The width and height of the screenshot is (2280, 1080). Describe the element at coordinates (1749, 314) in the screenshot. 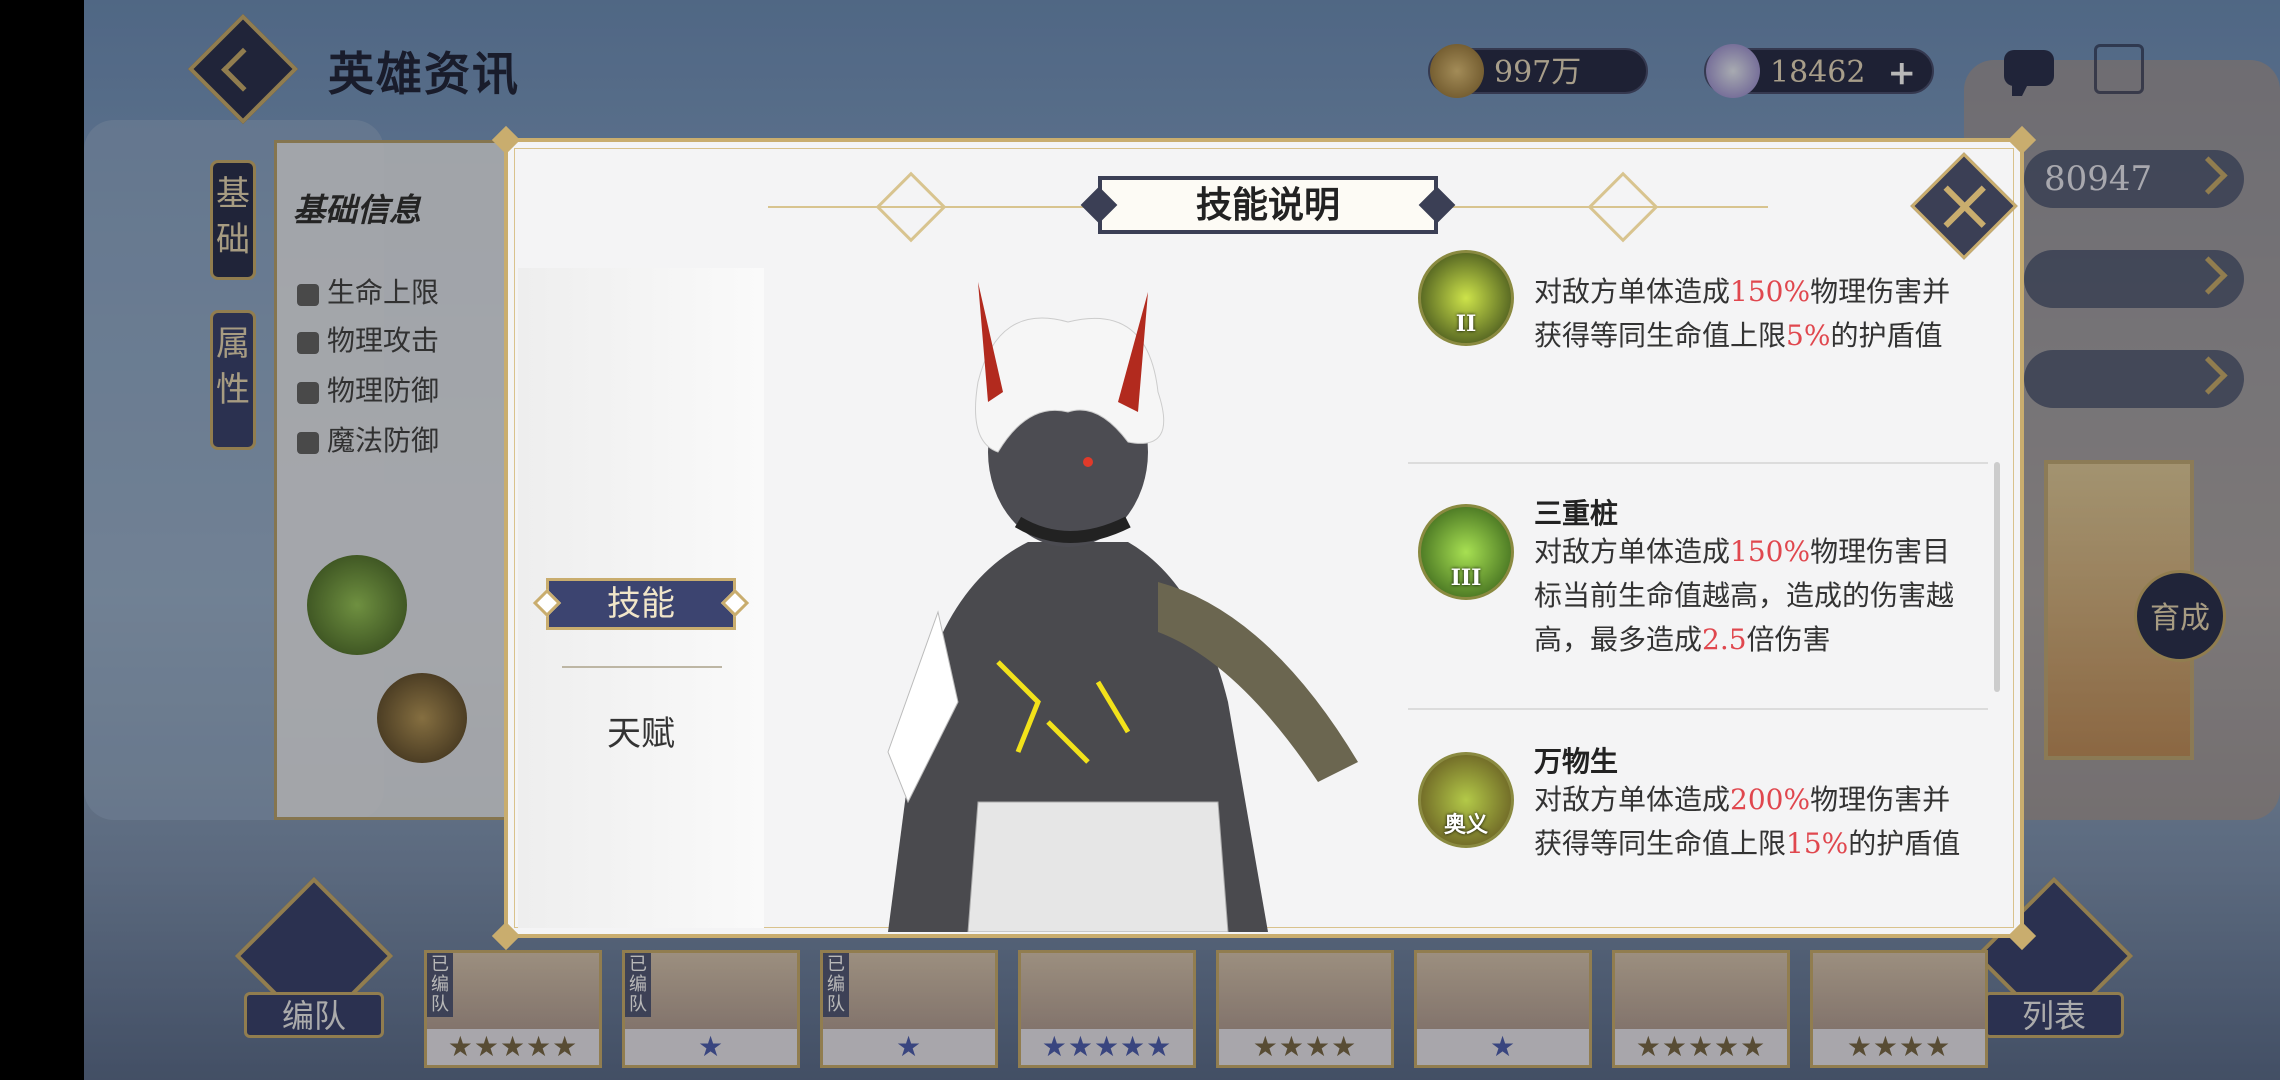

I see `skill-description: 对敌方单体造成150%物理伤害并获得等同生命值上限5%的护盾值` at that location.